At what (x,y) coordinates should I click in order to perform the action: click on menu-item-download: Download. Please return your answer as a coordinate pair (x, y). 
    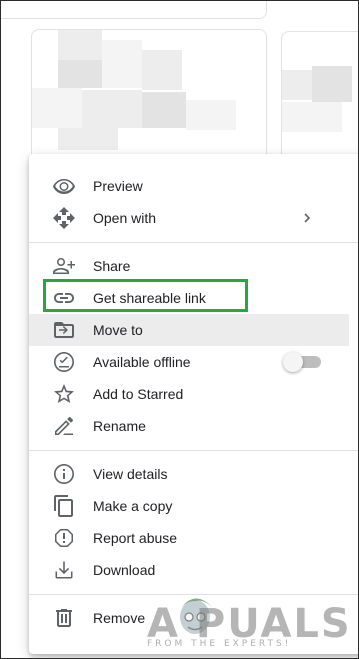
    Looking at the image, I should click on (189, 570).